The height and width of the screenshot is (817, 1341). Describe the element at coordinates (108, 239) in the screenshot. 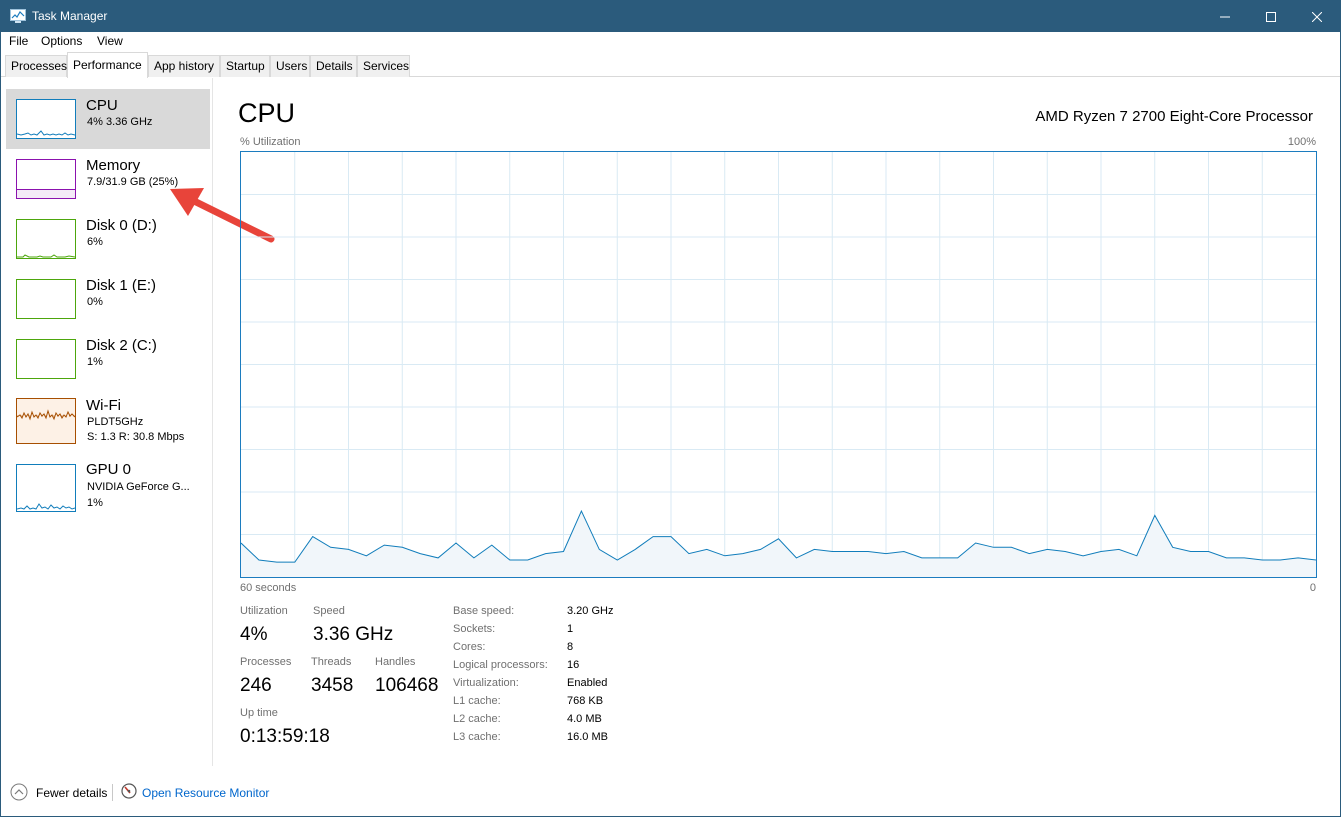

I see `sidebar-item-disk-0: Disk 0 (D:) 6%` at that location.